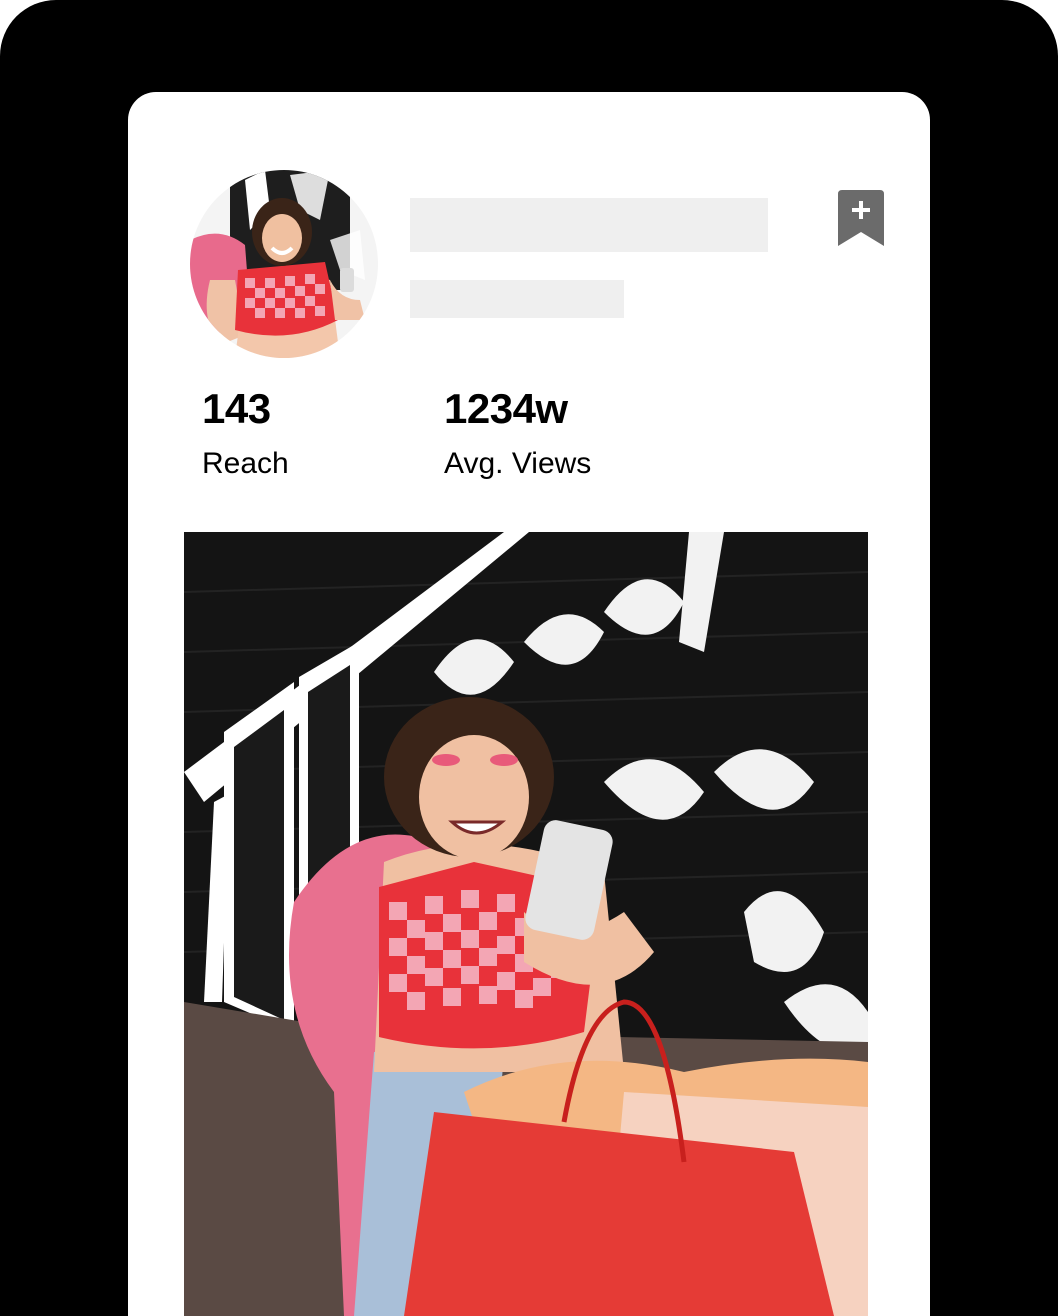 This screenshot has height=1316, width=1058. What do you see at coordinates (517, 433) in the screenshot?
I see `stat-avg-views: 1234w Avg. Views` at bounding box center [517, 433].